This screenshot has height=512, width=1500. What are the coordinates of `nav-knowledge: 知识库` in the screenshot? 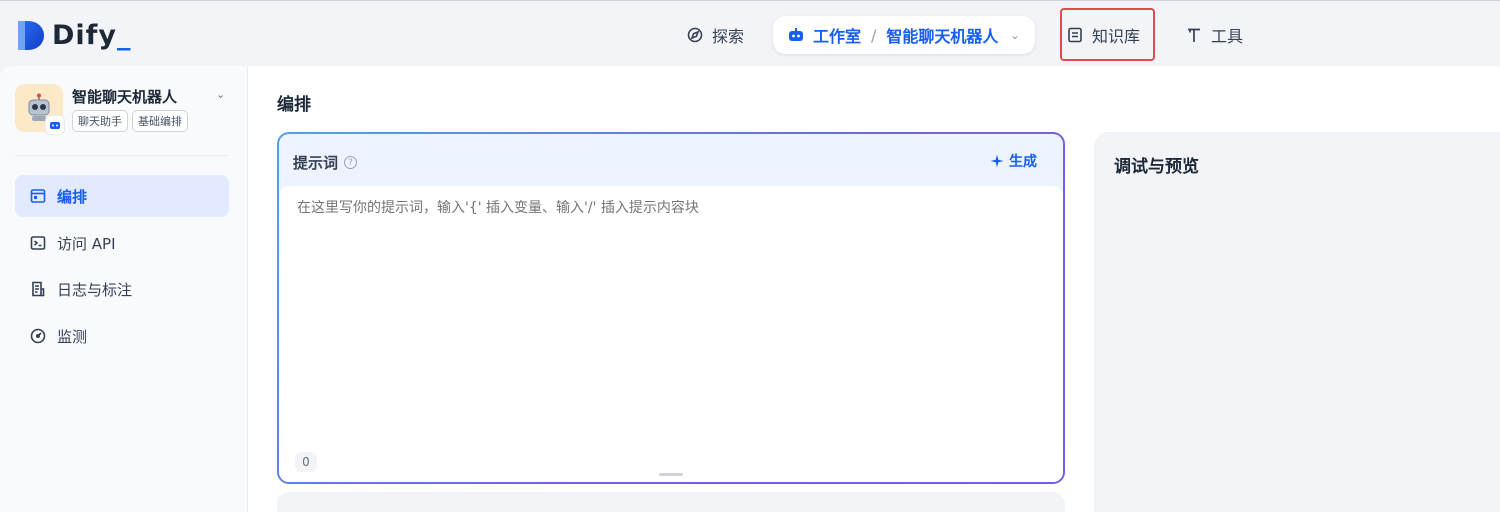 It's located at (1103, 35).